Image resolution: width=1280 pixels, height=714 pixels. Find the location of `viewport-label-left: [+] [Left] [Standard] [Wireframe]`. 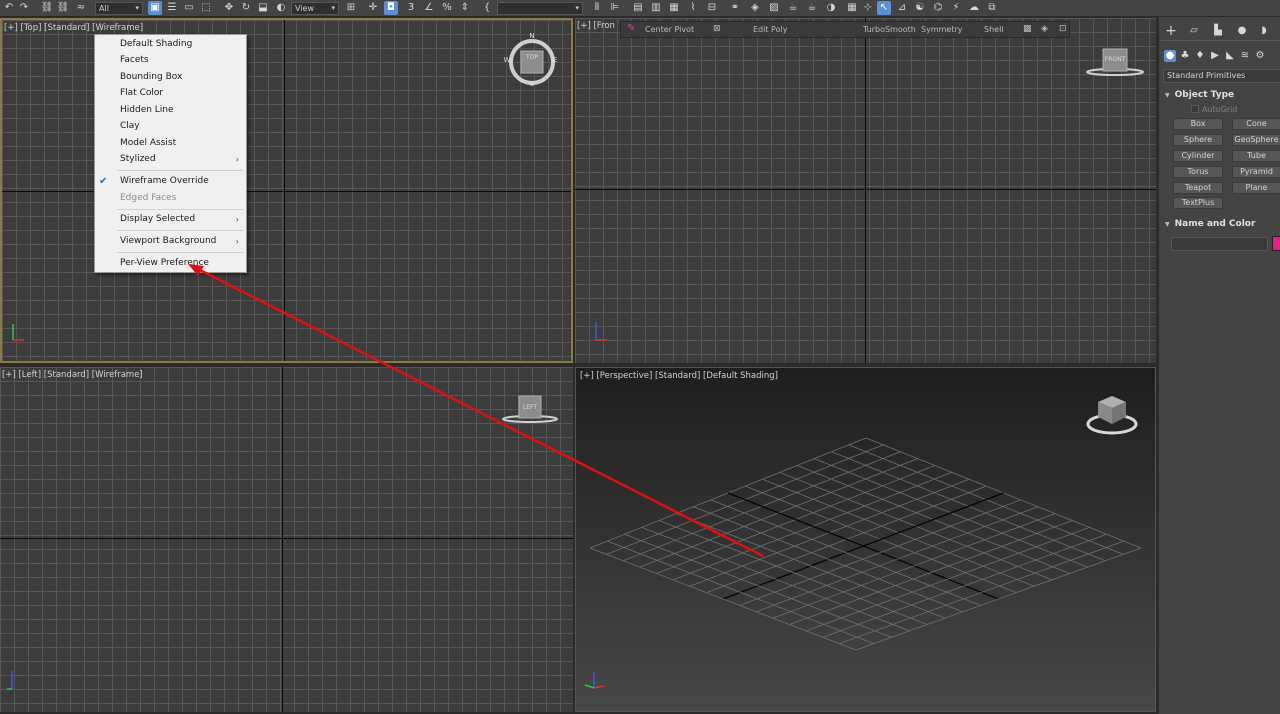

viewport-label-left: [+] [Left] [Standard] [Wireframe] is located at coordinates (72, 375).